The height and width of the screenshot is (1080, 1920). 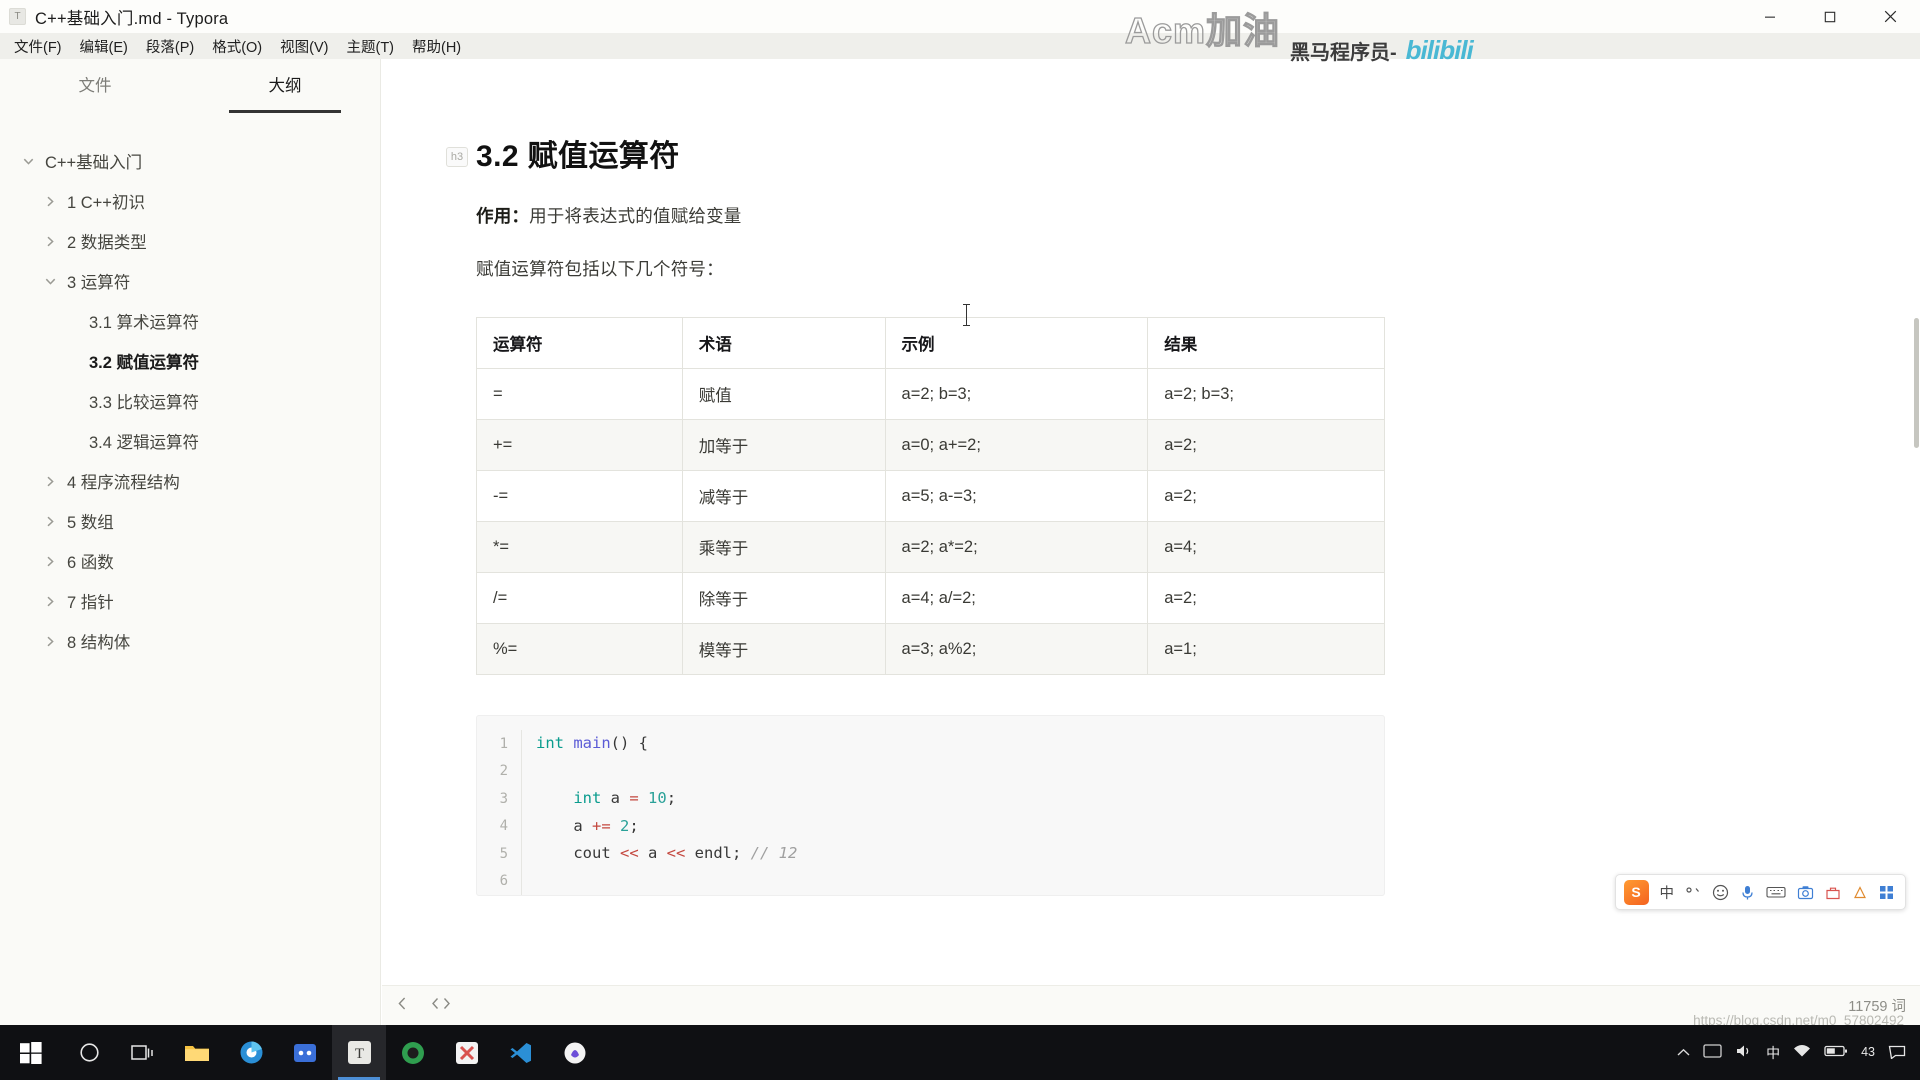 I want to click on window-title: C++基础入门.md - Typora, so click(x=132, y=18).